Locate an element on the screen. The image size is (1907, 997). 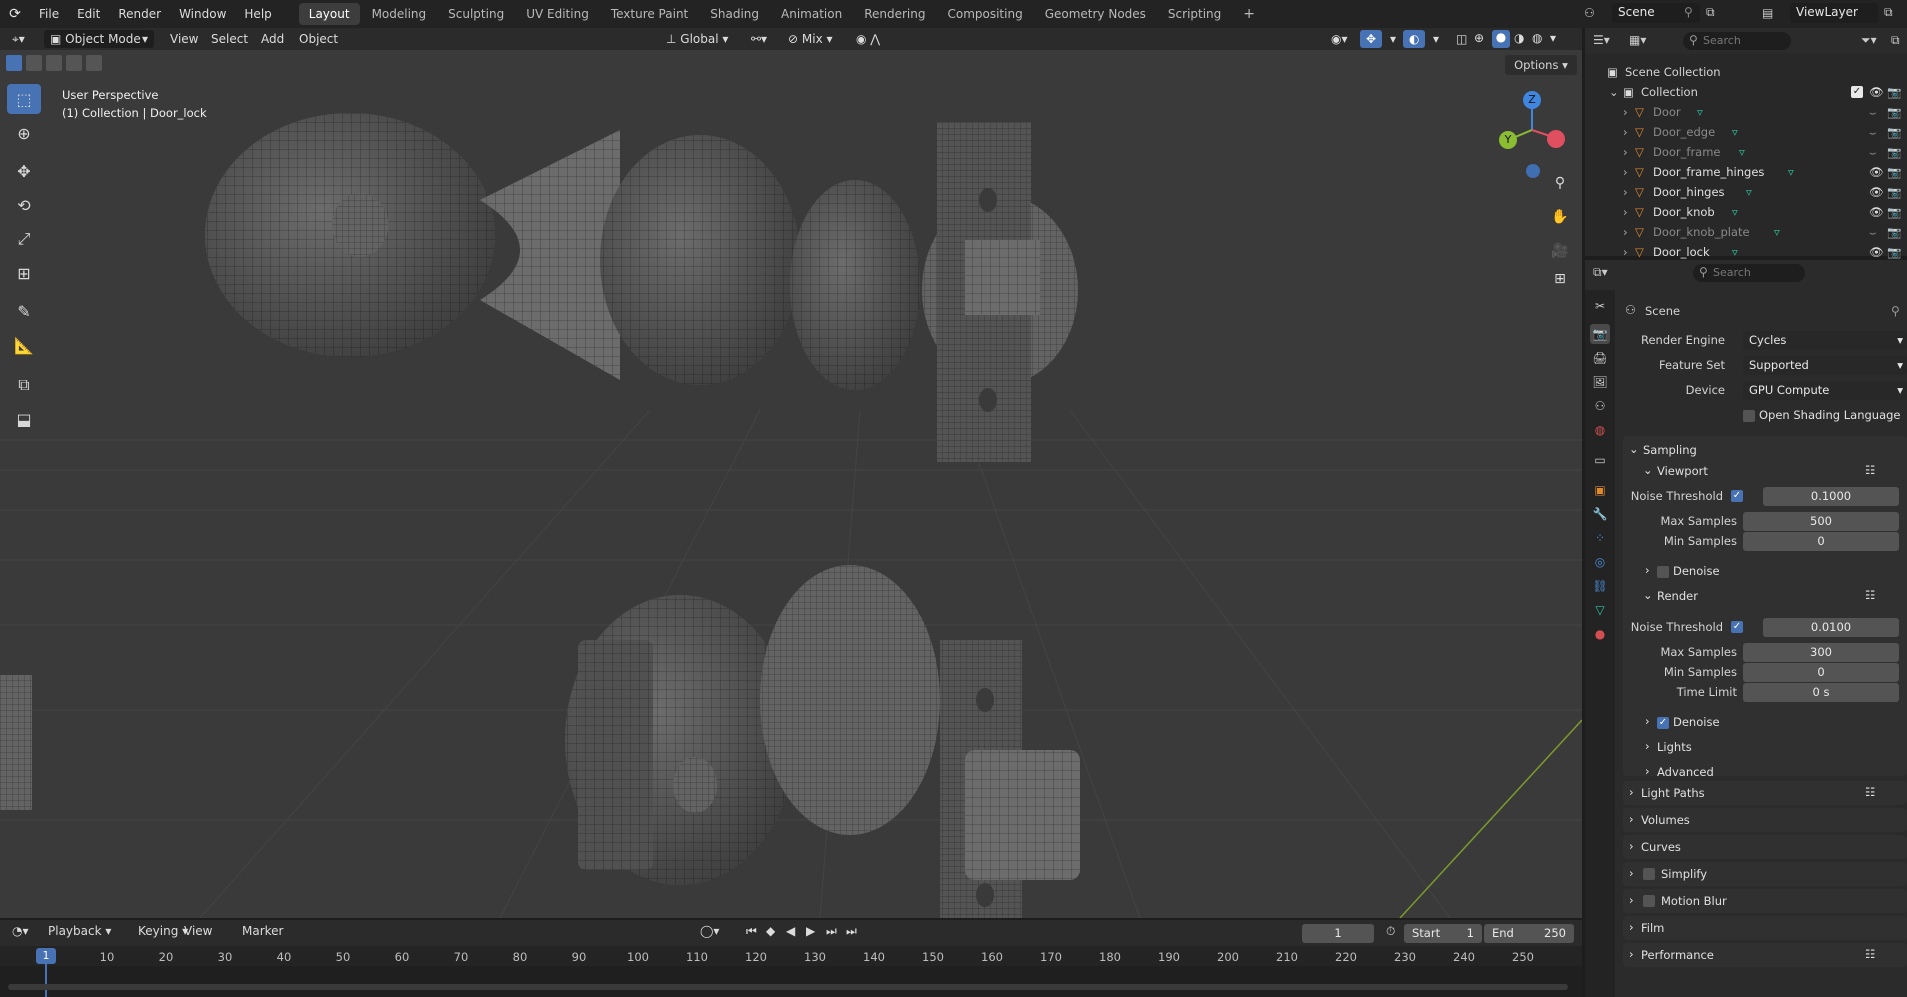
start-frame-field: Start 1 is located at coordinates (1443, 933).